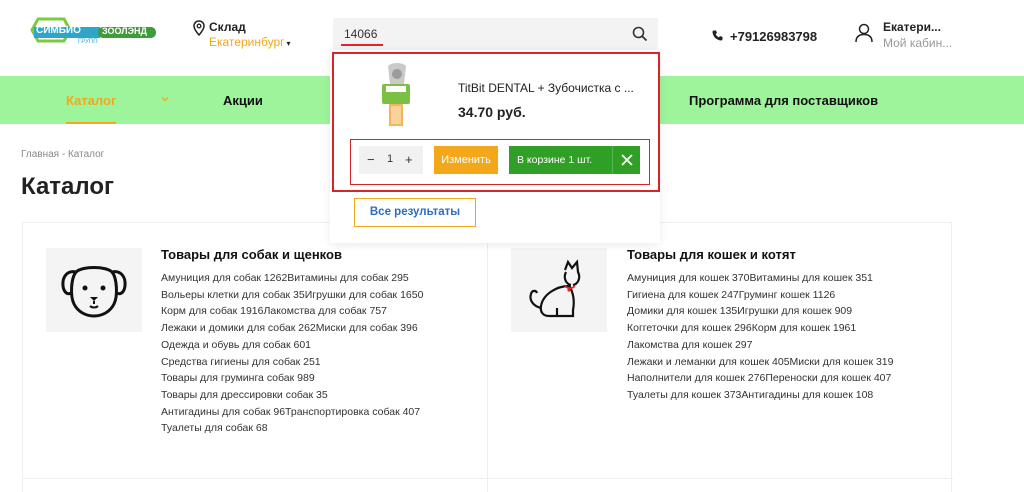  Describe the element at coordinates (212, 311) in the screenshot. I see `subcategory-link: Корм для собак 1916` at that location.